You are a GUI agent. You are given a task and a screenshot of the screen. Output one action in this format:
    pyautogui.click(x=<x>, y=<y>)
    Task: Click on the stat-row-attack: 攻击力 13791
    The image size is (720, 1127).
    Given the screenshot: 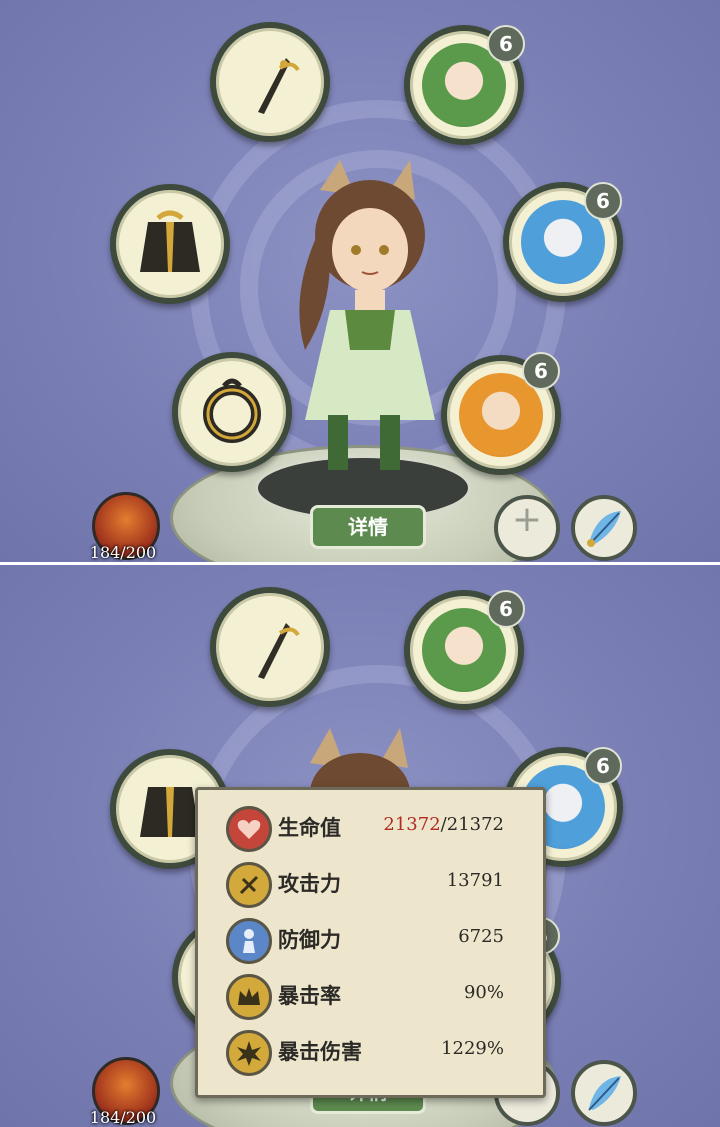 What is the action you would take?
    pyautogui.click(x=381, y=884)
    